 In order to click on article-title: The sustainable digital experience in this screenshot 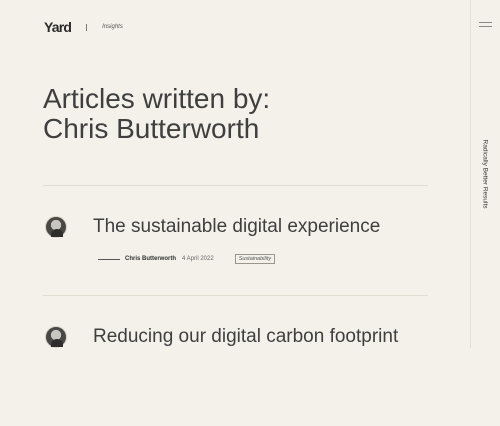, I will do `click(236, 227)`.